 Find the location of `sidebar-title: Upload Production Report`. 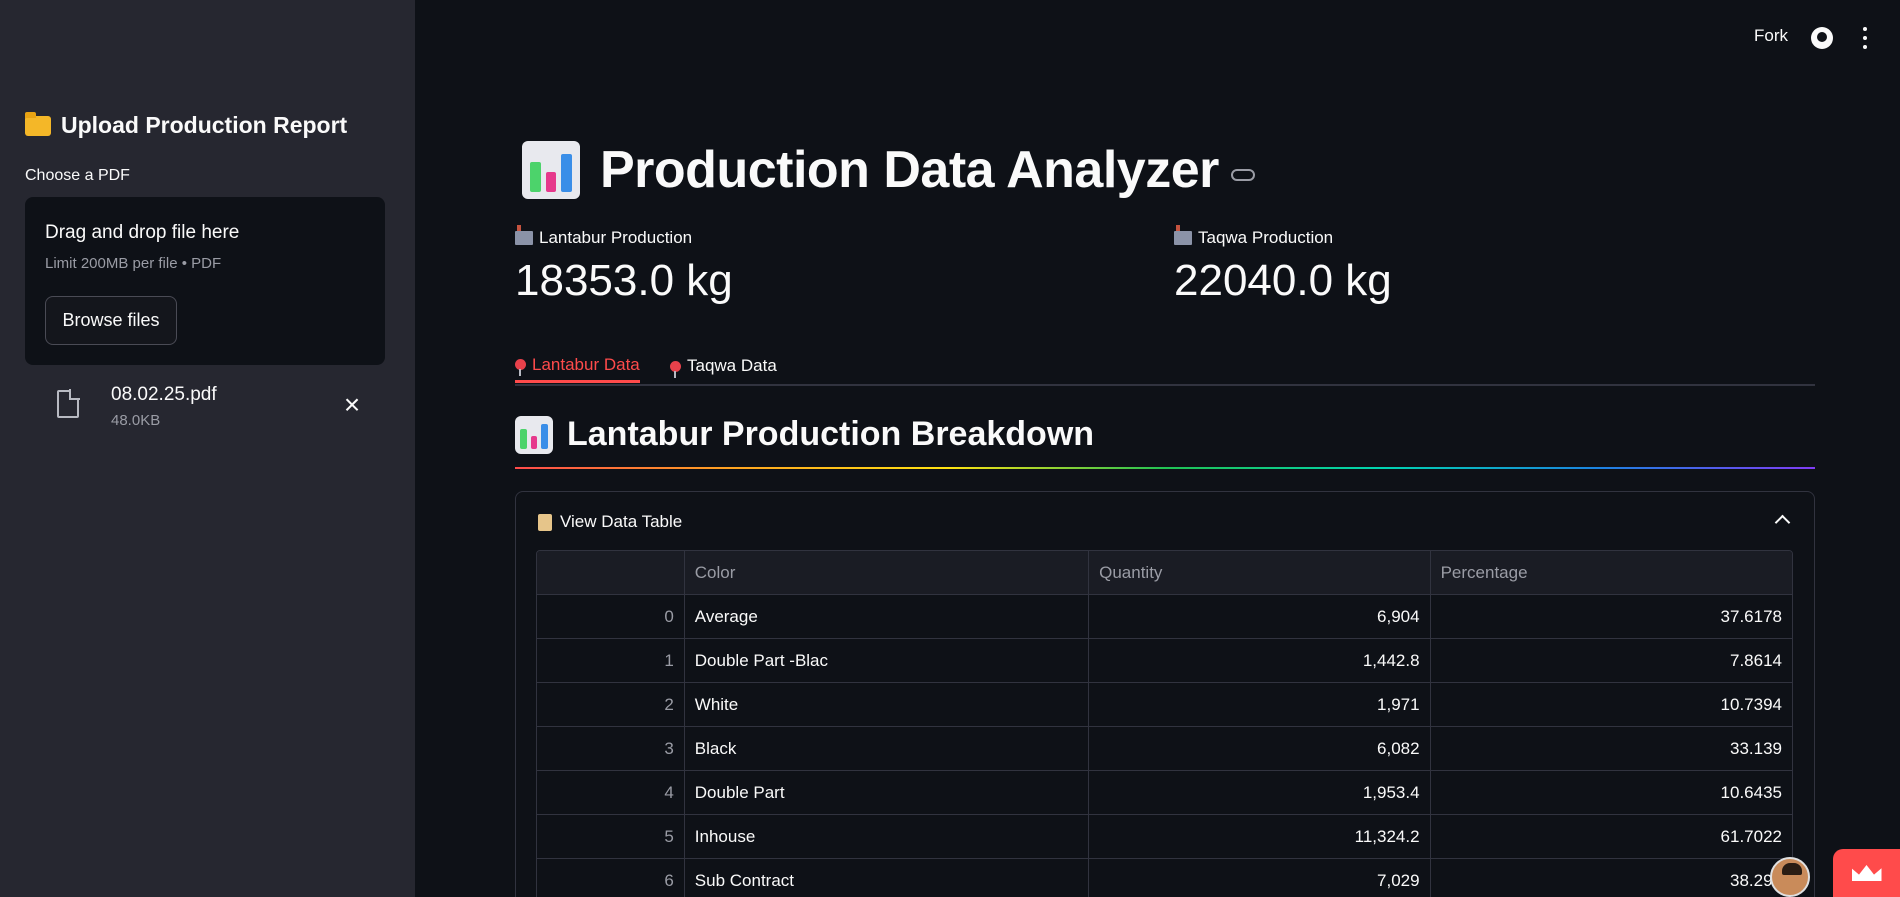

sidebar-title: Upload Production Report is located at coordinates (186, 125).